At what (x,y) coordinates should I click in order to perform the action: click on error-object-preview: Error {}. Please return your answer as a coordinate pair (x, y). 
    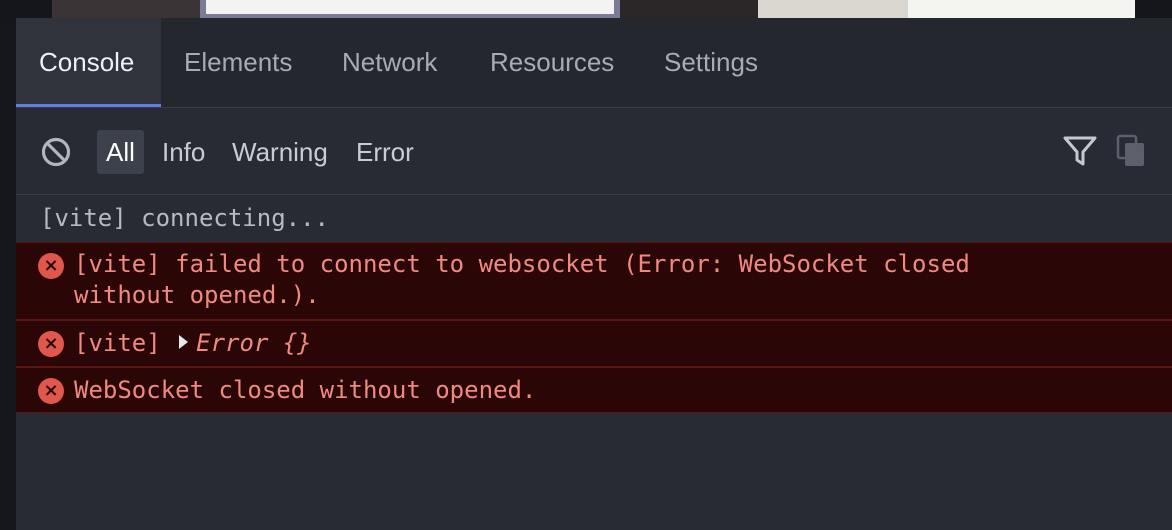
    Looking at the image, I should click on (254, 343).